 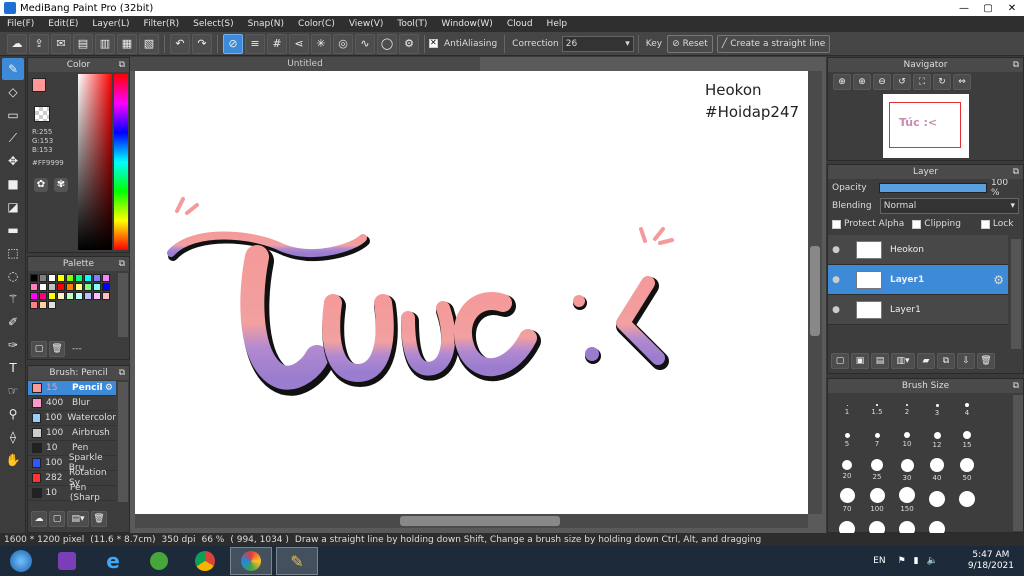 I want to click on brush-size-option: 7, so click(x=877, y=440).